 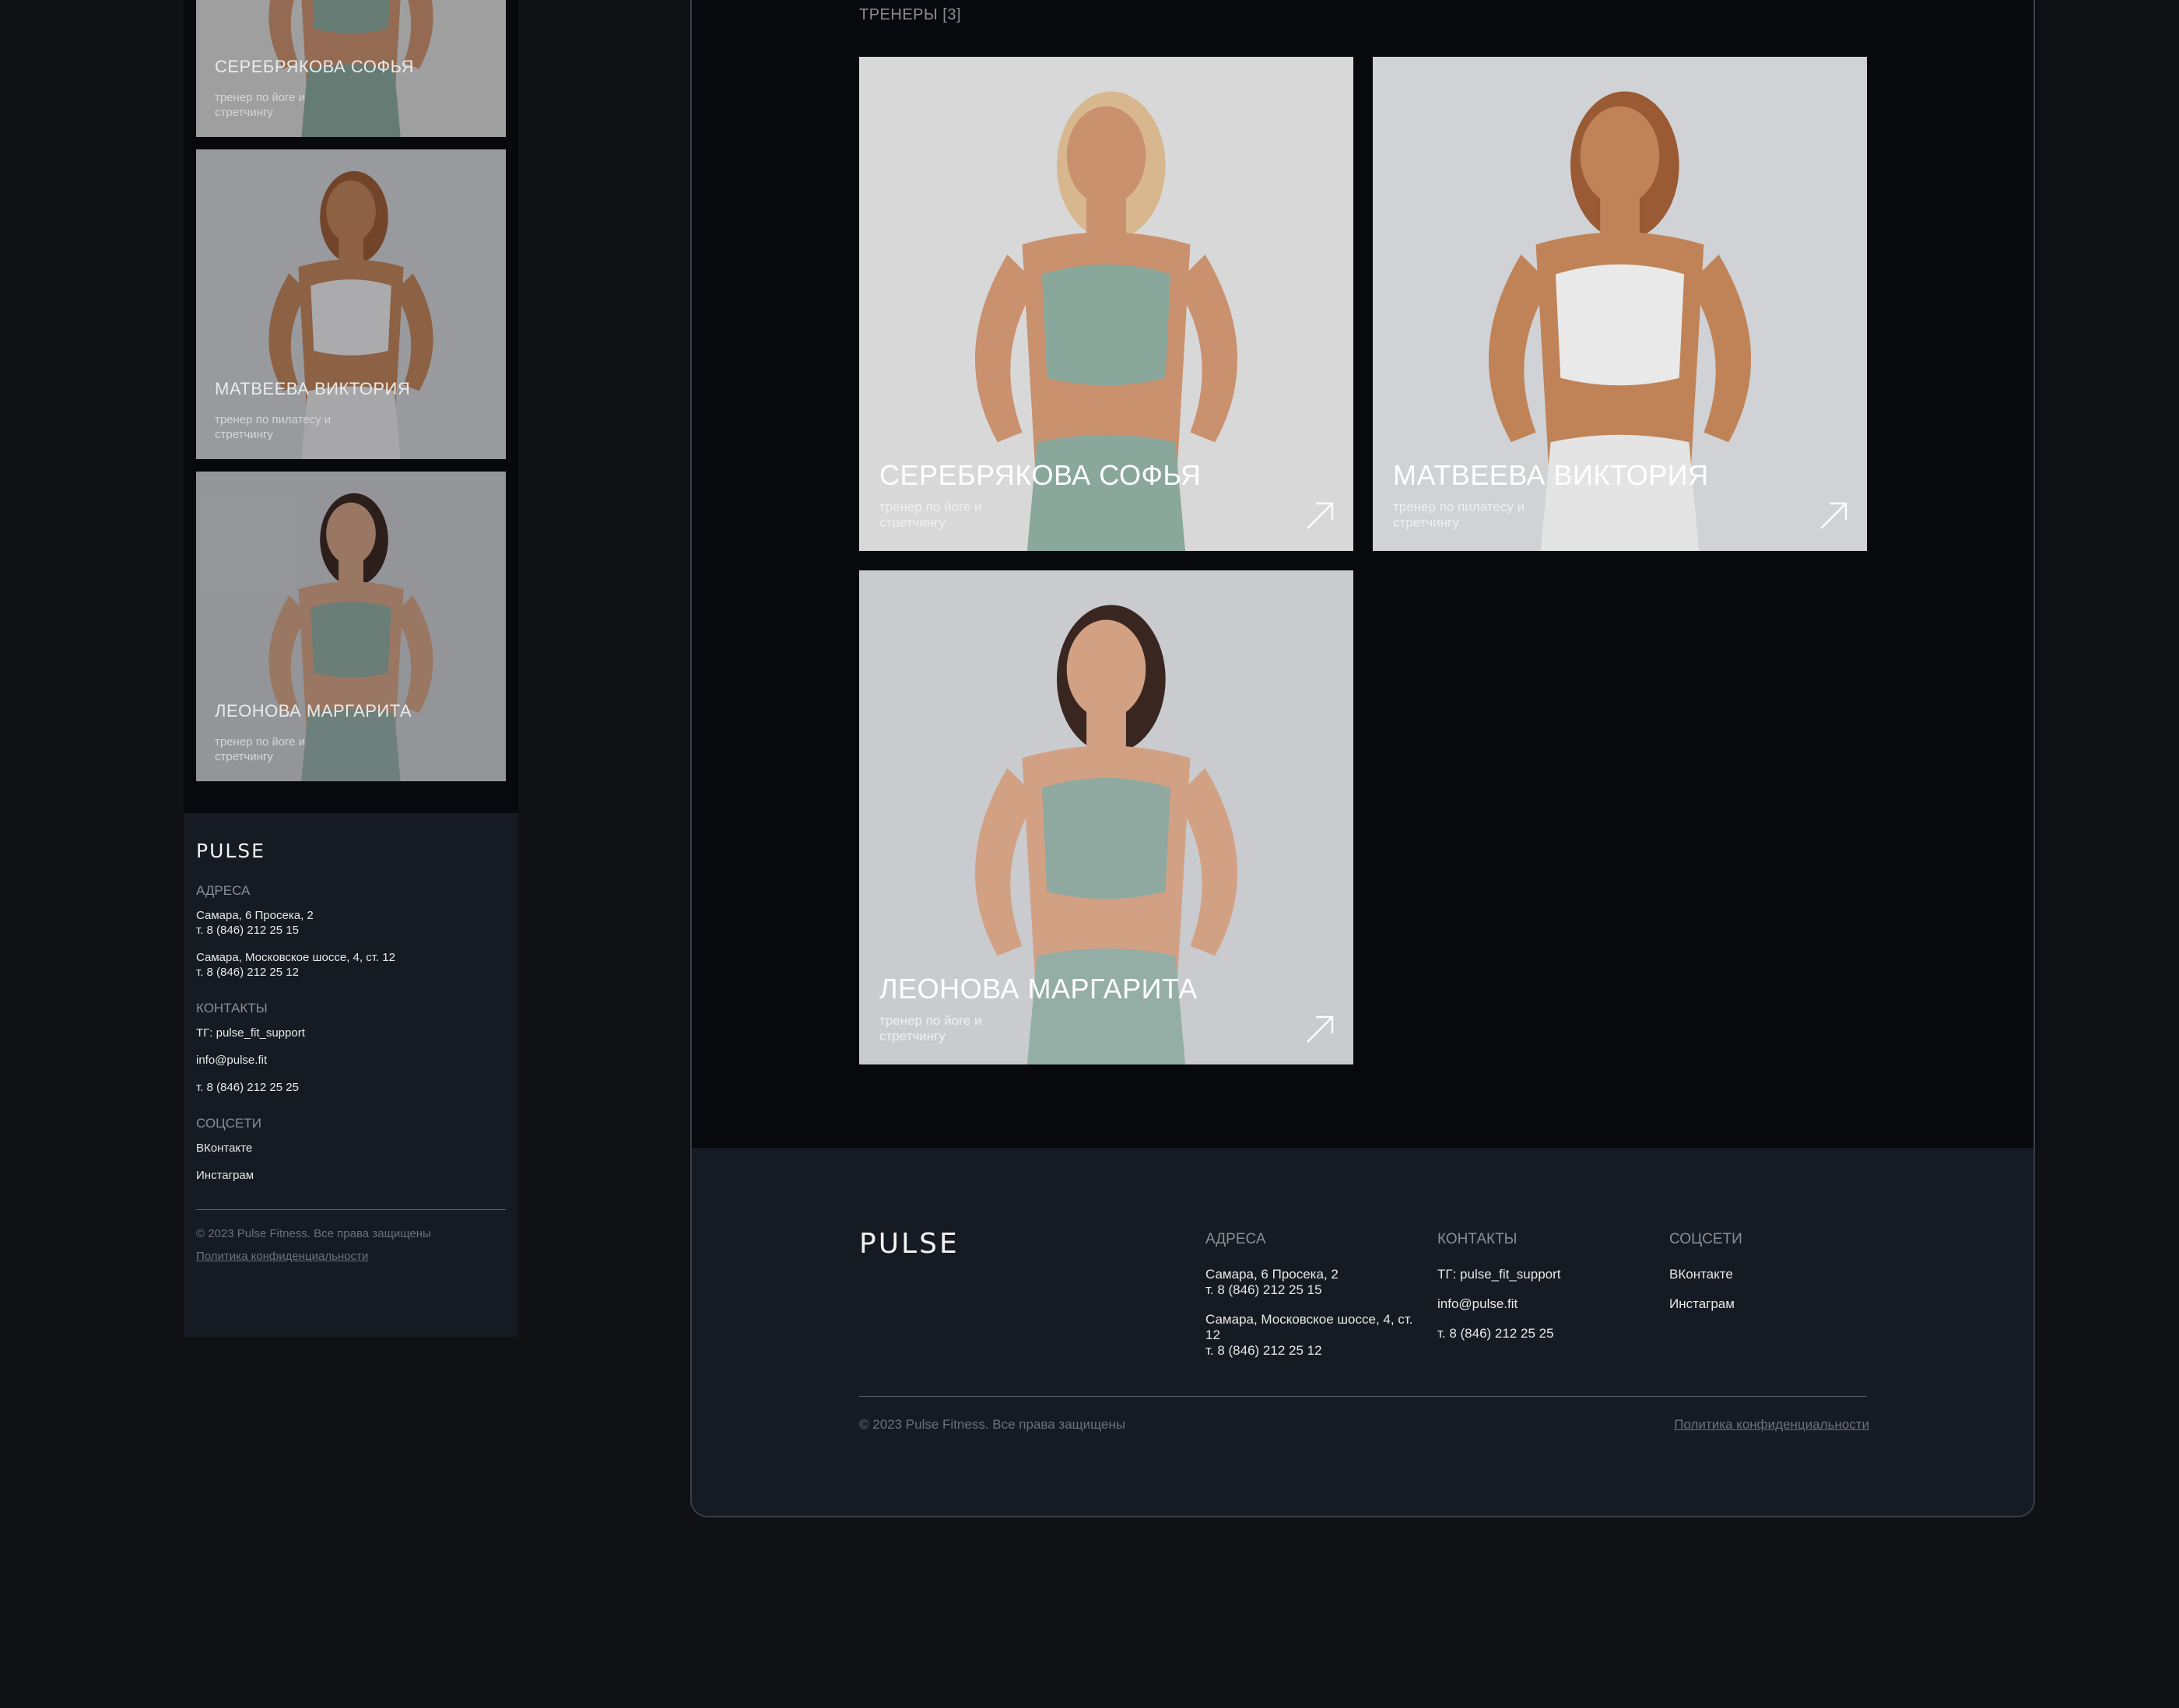 I want to click on footer-social: СОЦСЕТИ ВКонтакте Инстаграм, so click(x=1768, y=1271).